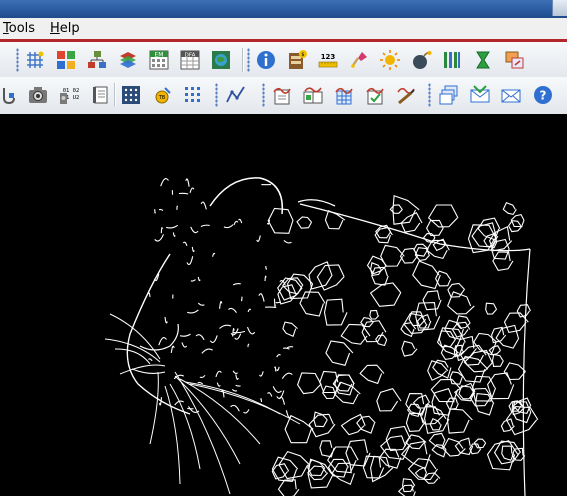  What do you see at coordinates (511, 95) in the screenshot?
I see `mail-out-icon` at bounding box center [511, 95].